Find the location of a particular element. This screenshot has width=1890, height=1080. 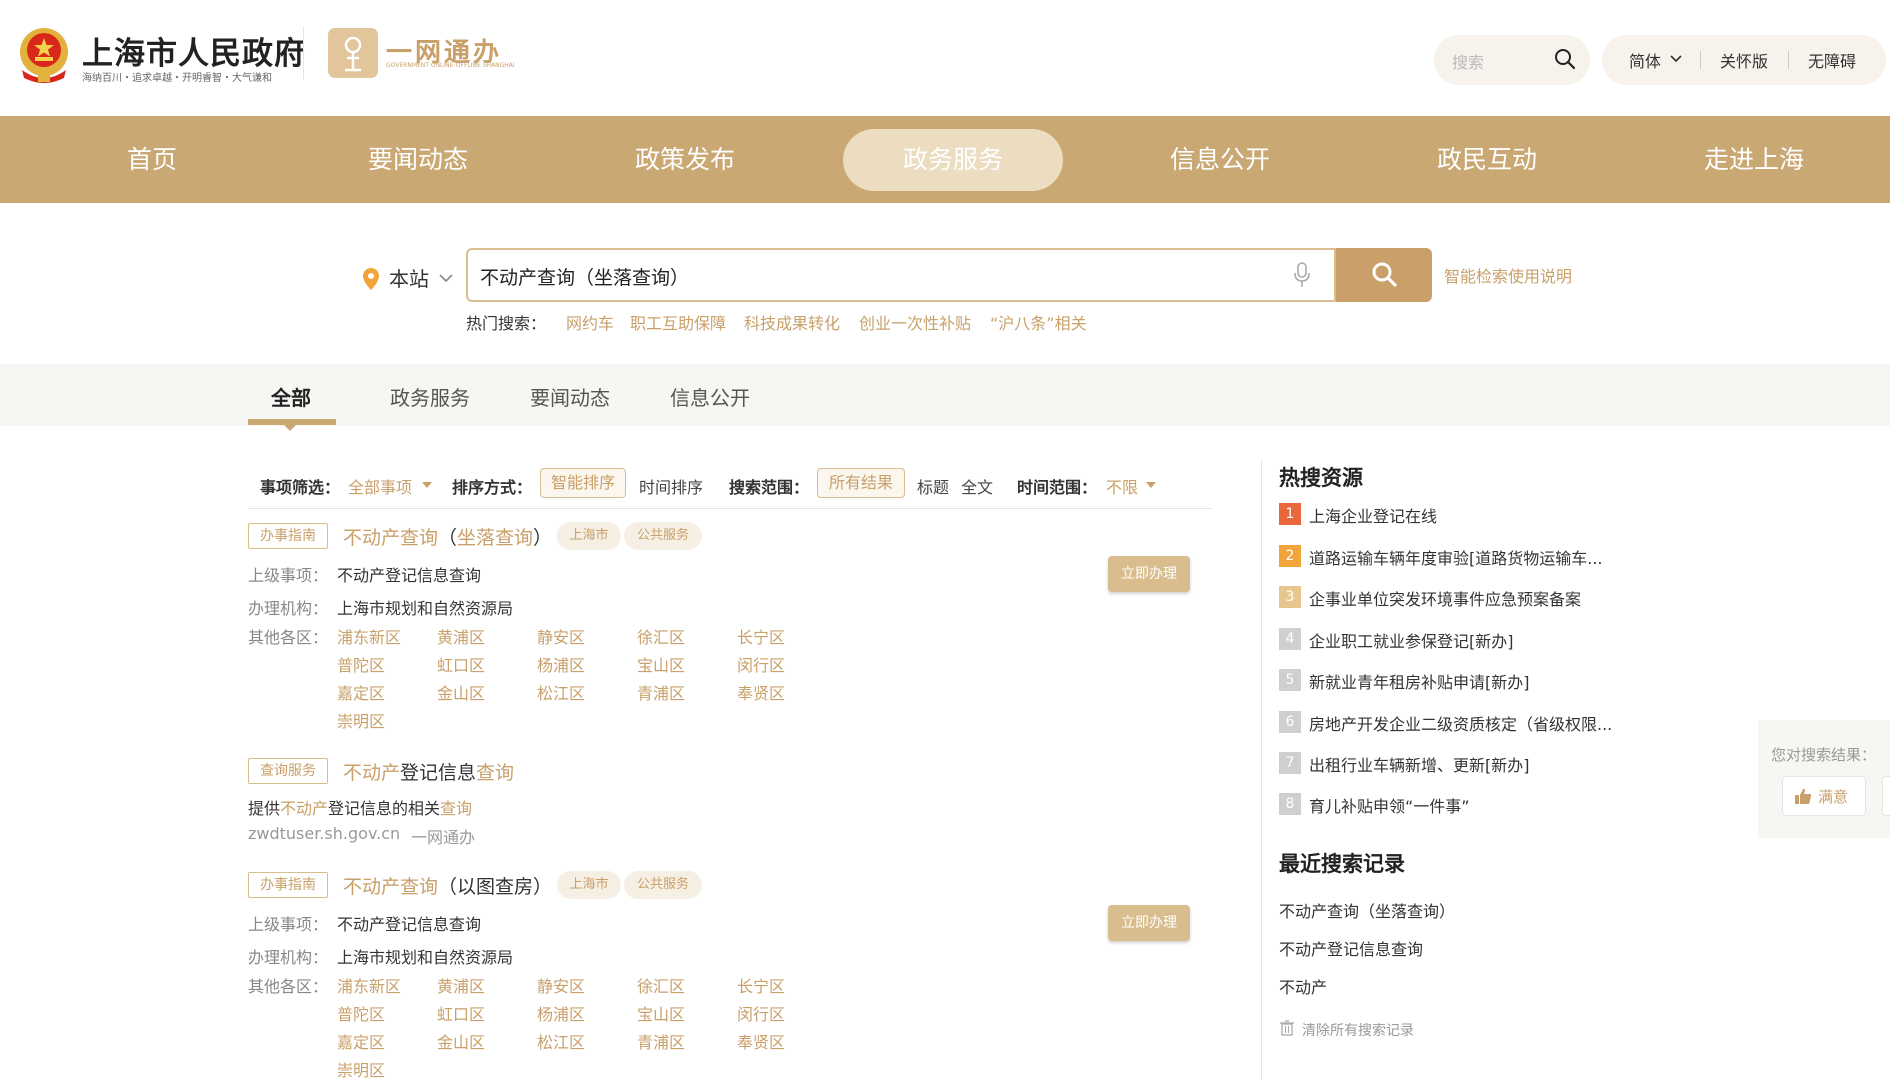

filter-item-select: 全部事项 is located at coordinates (380, 486).